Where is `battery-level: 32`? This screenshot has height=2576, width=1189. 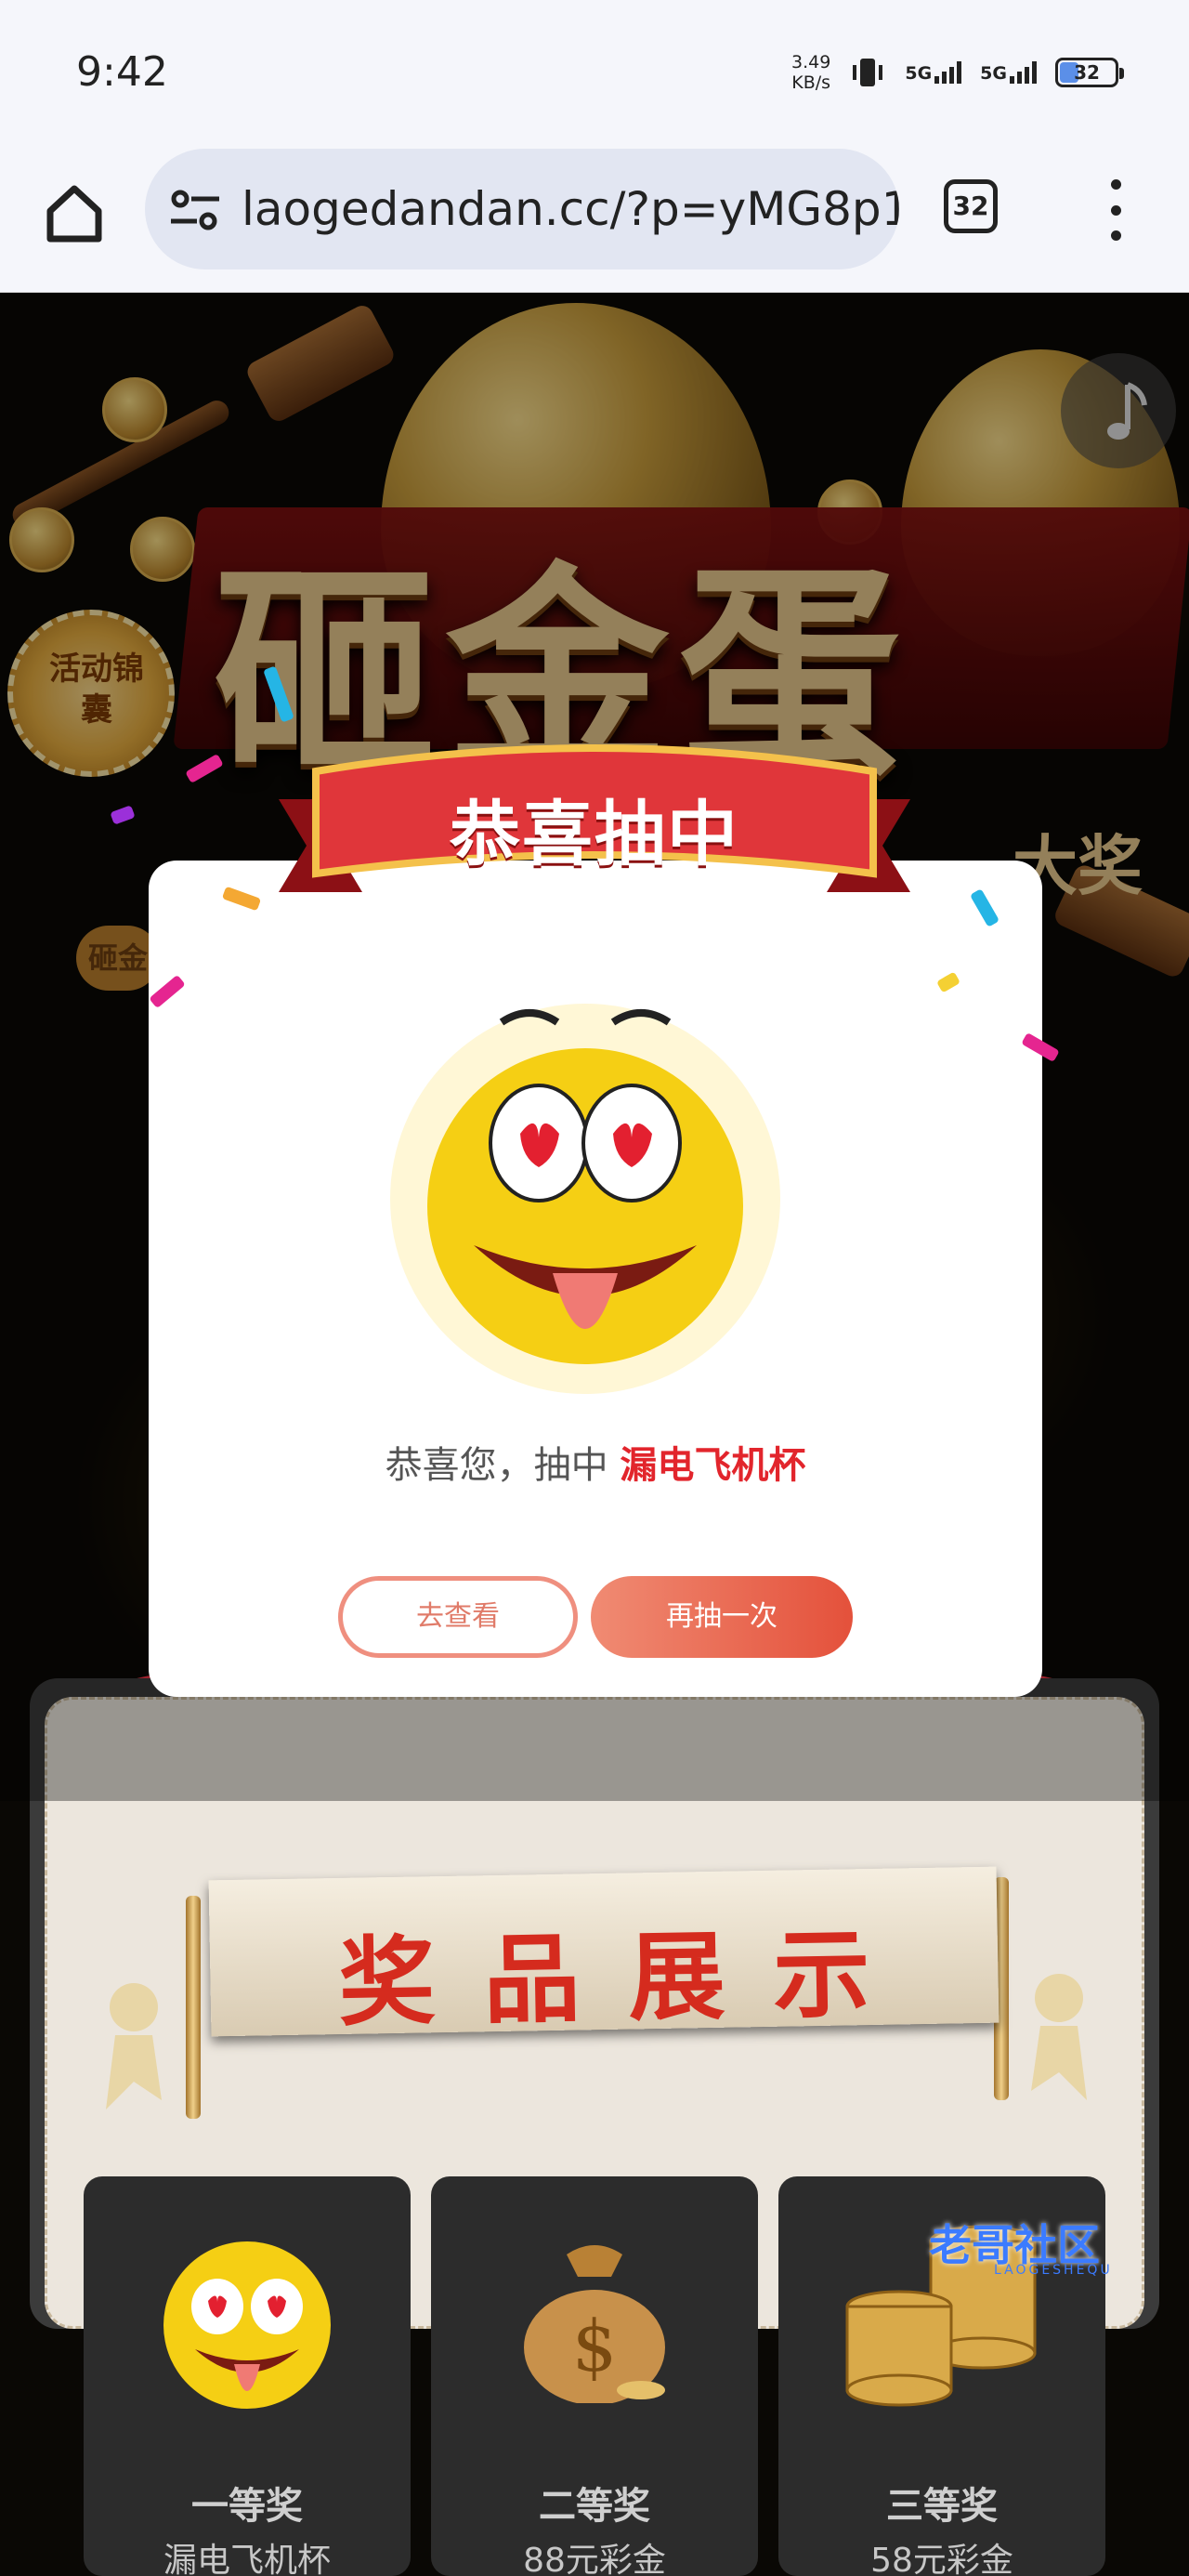 battery-level: 32 is located at coordinates (1087, 72).